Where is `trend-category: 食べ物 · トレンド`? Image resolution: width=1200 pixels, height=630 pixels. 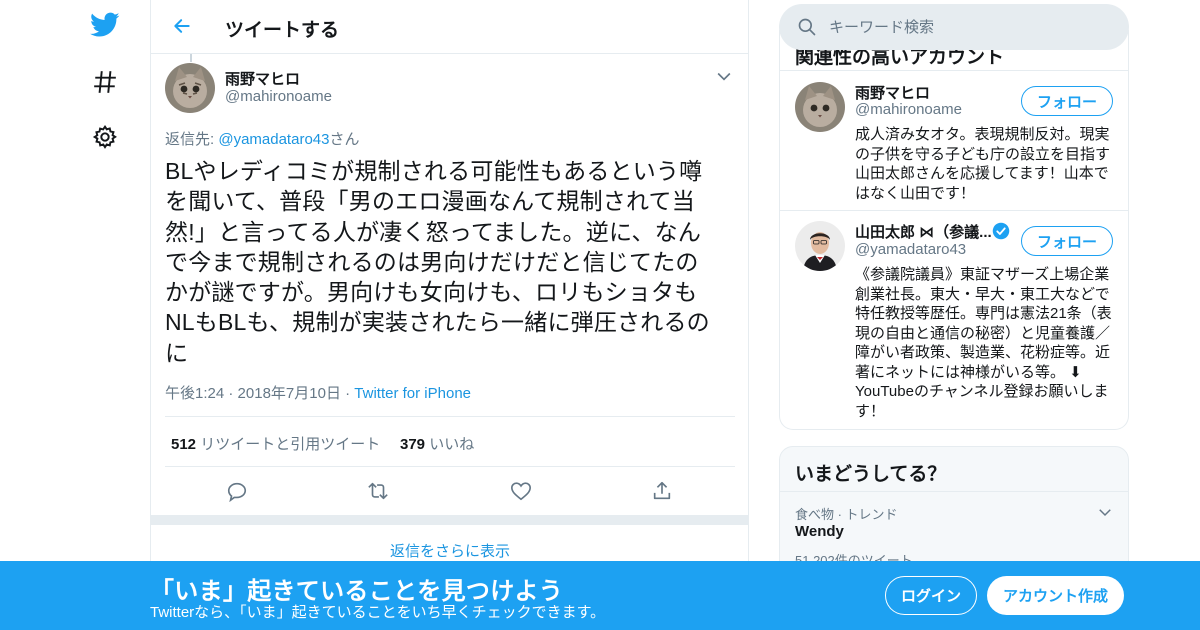 trend-category: 食べ物 · トレンド is located at coordinates (846, 514).